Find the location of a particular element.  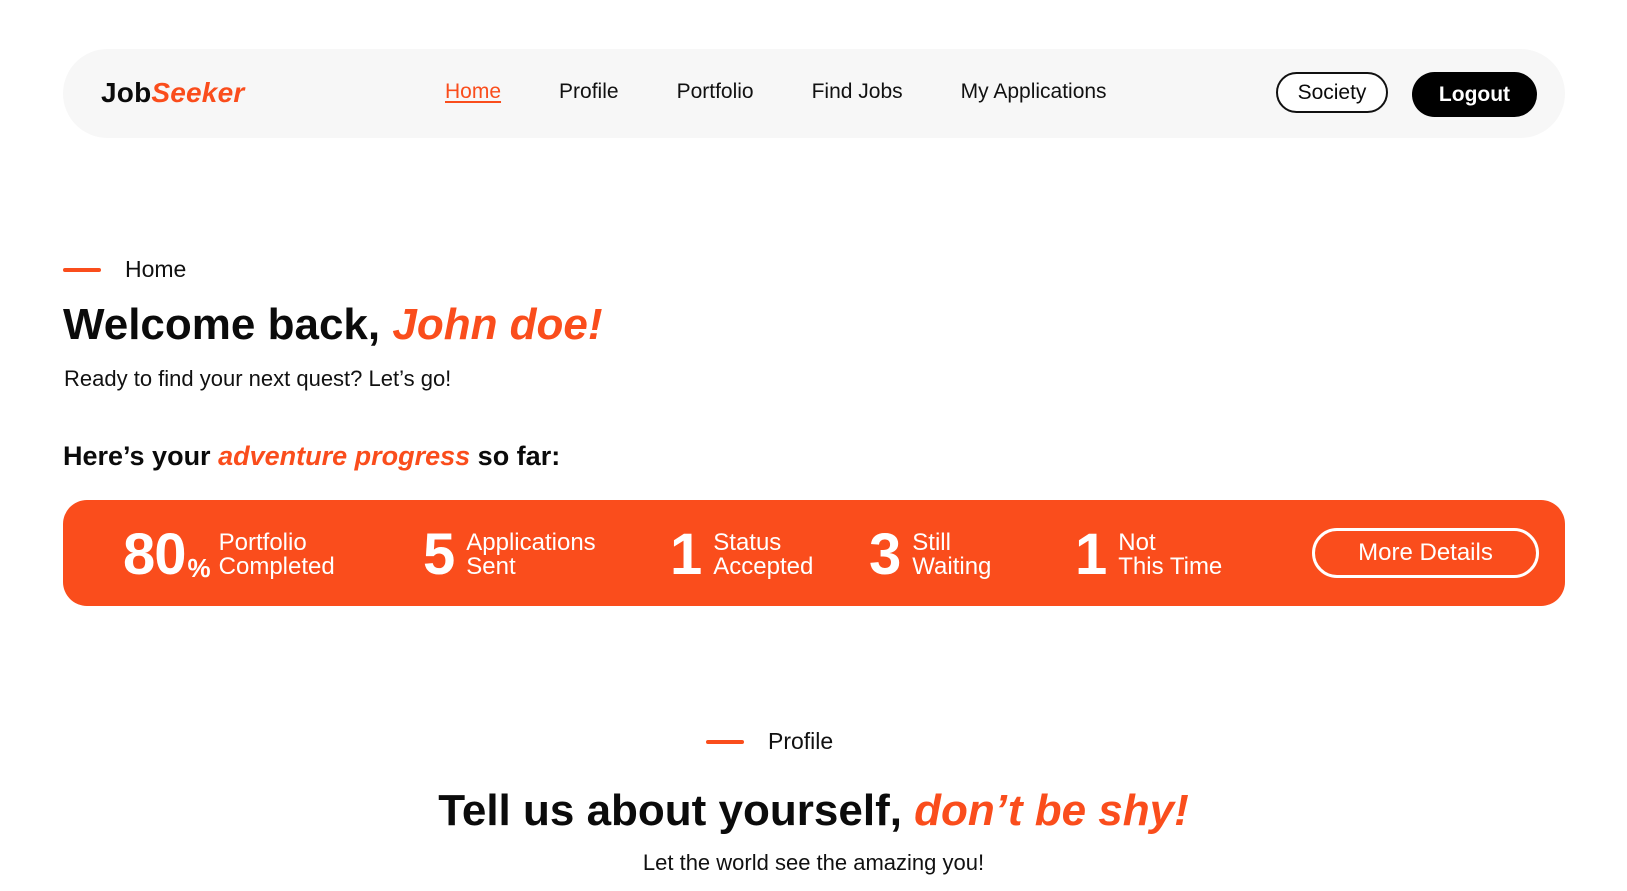

stat-portfolio-line2: Completed is located at coordinates (276, 566).